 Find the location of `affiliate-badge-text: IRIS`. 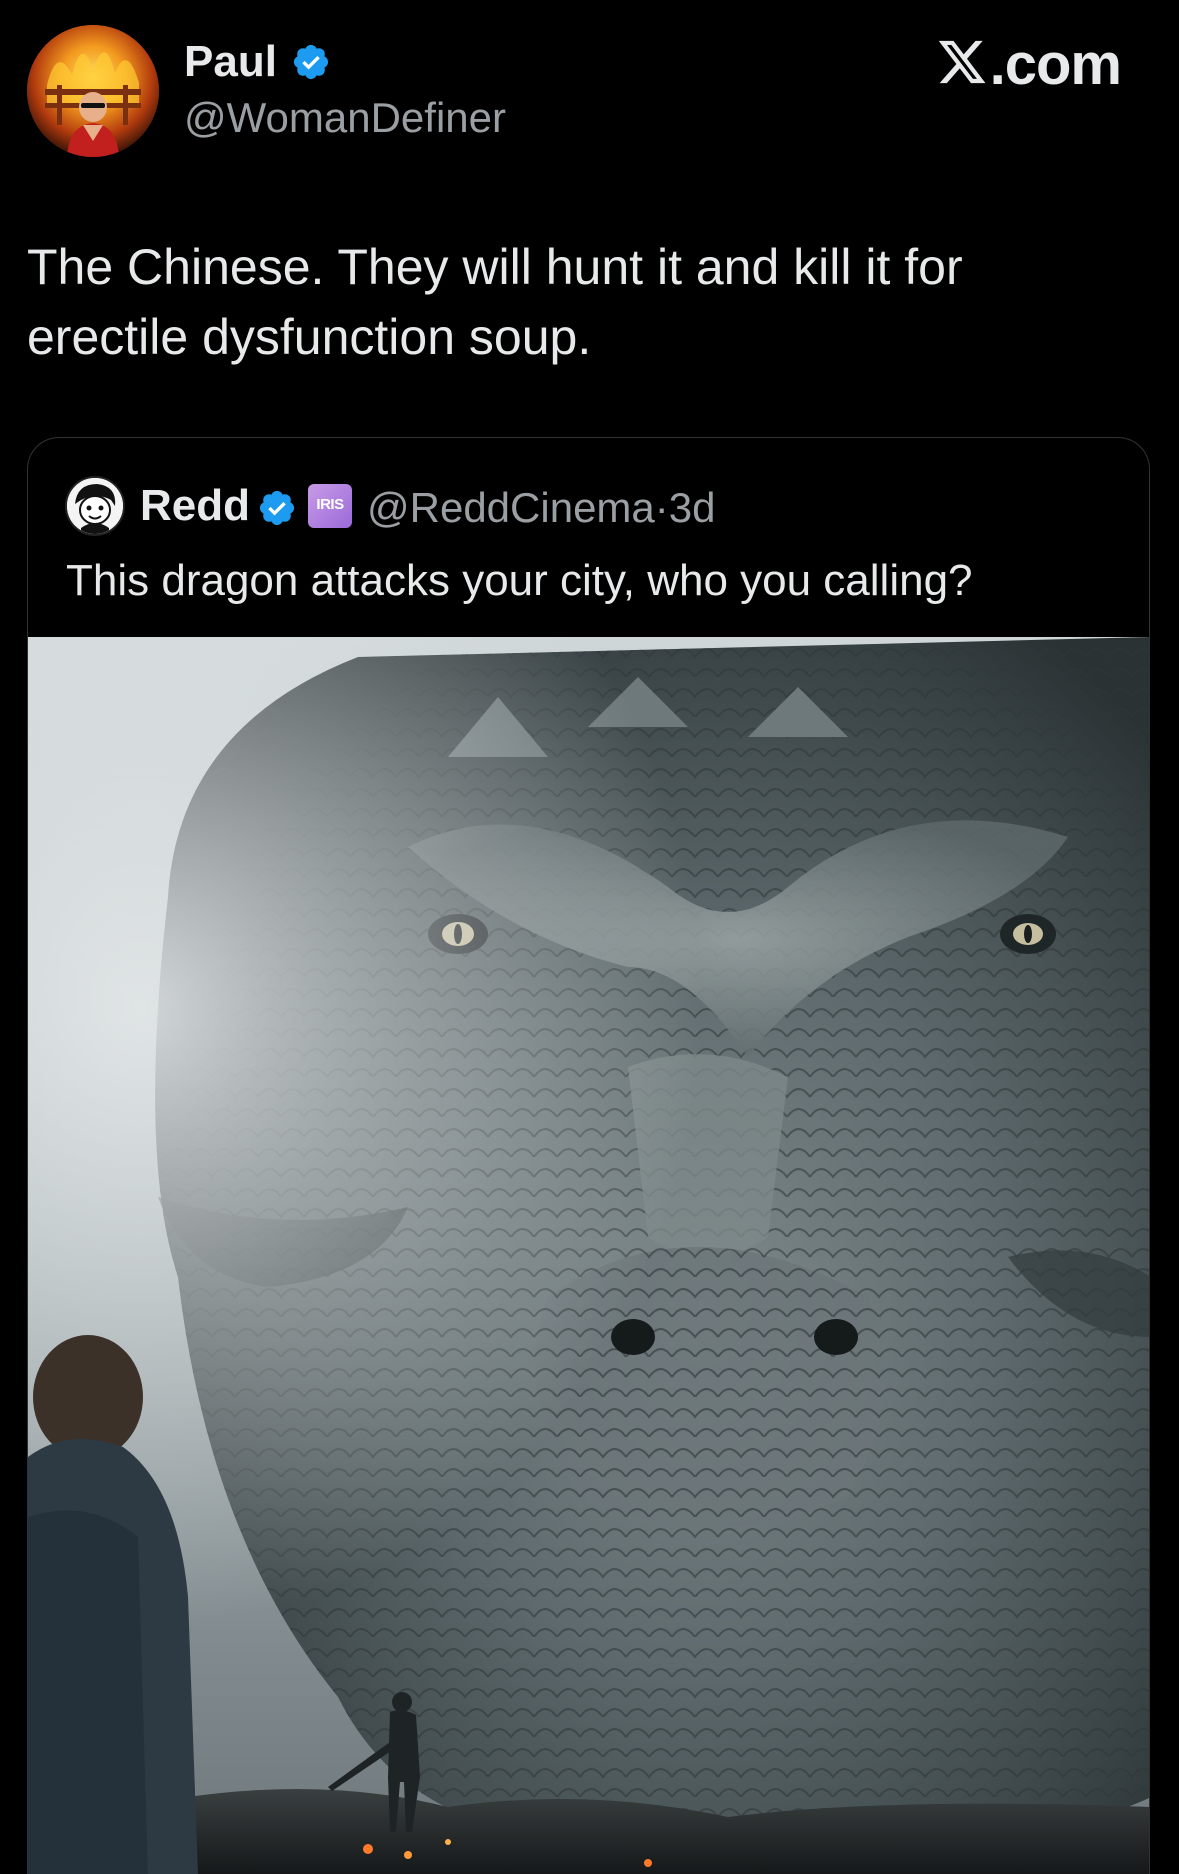

affiliate-badge-text: IRIS is located at coordinates (330, 504).